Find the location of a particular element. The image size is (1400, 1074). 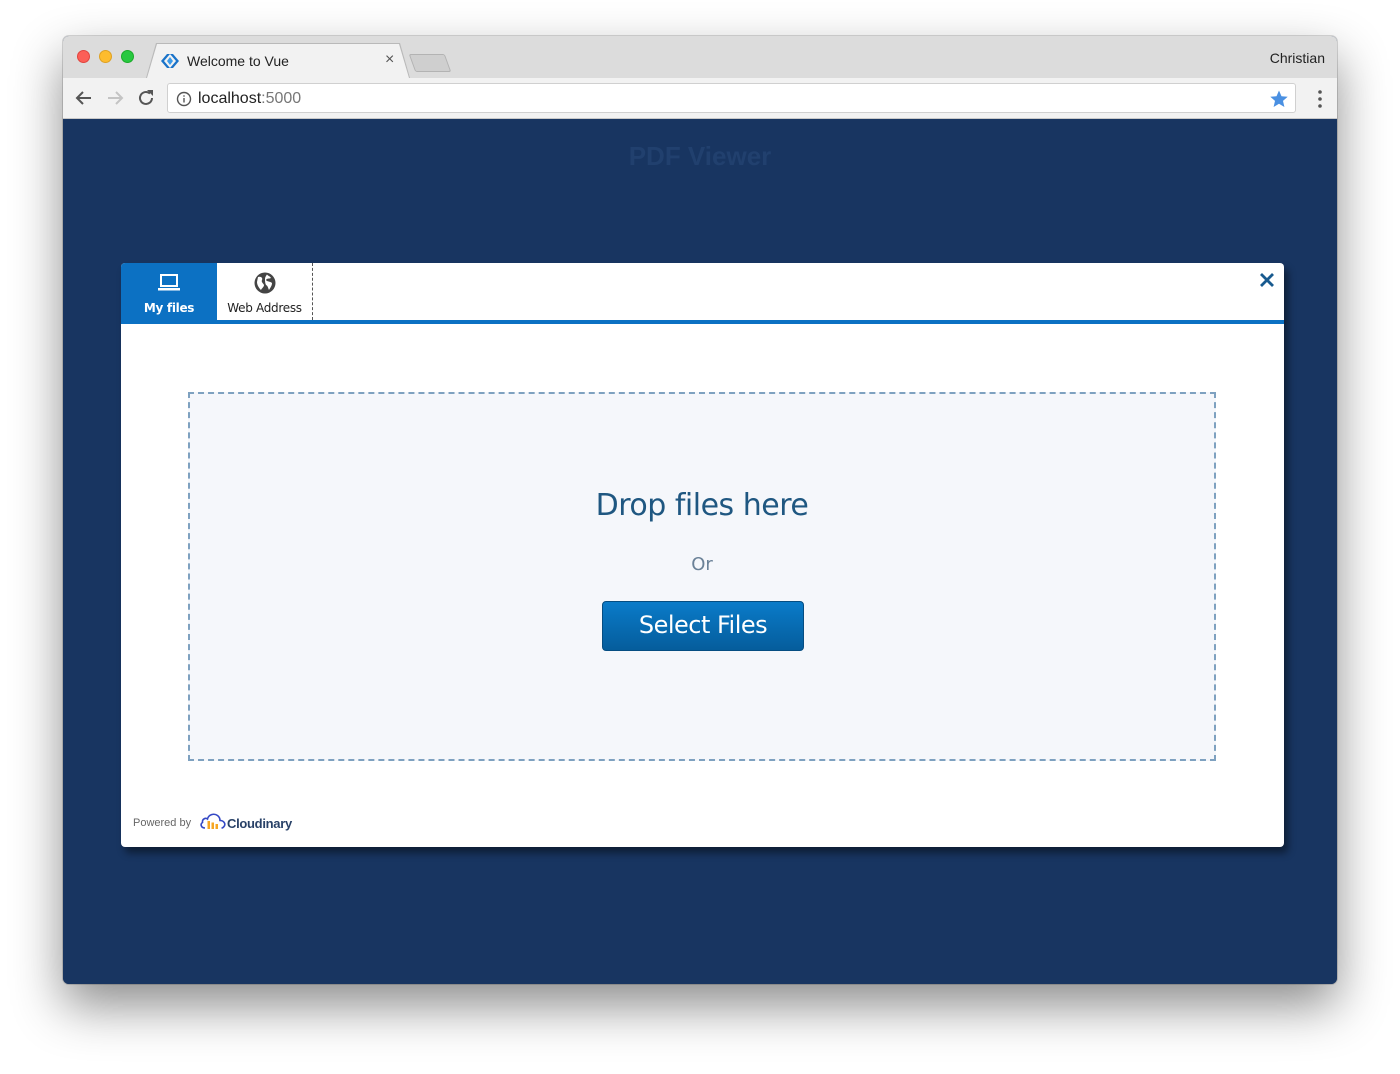

vue-favicon-icon is located at coordinates (170, 61).